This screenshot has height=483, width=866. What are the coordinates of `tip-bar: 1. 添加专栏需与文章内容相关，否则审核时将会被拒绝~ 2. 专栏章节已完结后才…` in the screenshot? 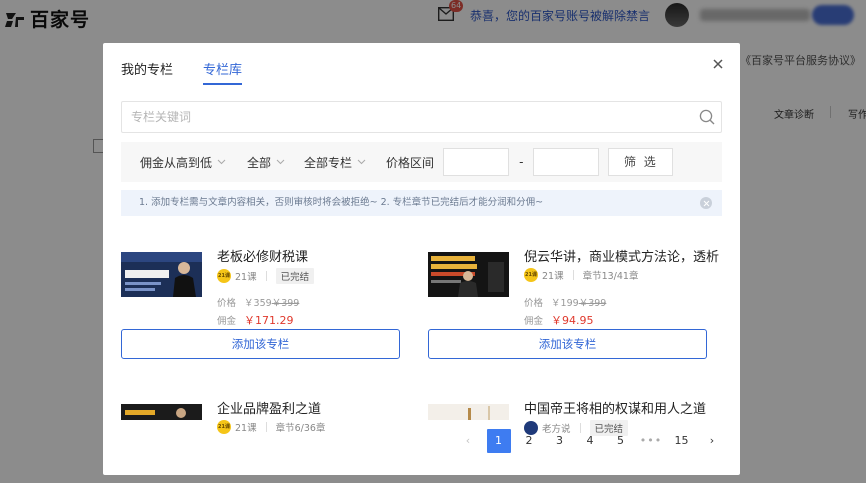 It's located at (421, 203).